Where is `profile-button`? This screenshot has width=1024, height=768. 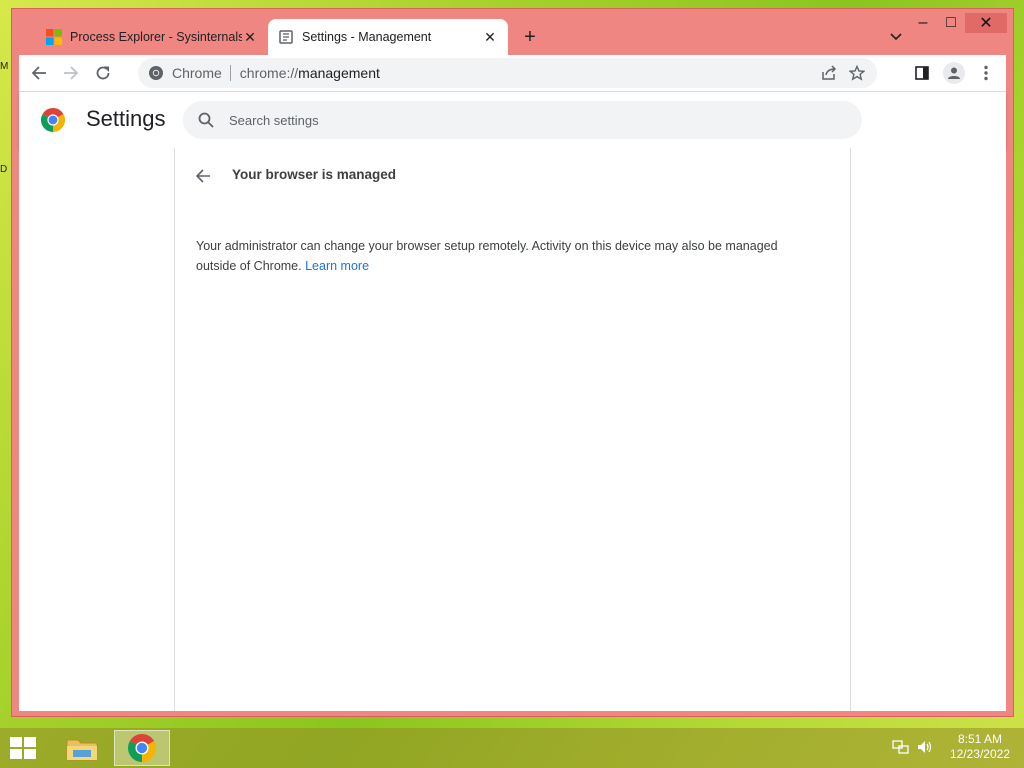 profile-button is located at coordinates (954, 73).